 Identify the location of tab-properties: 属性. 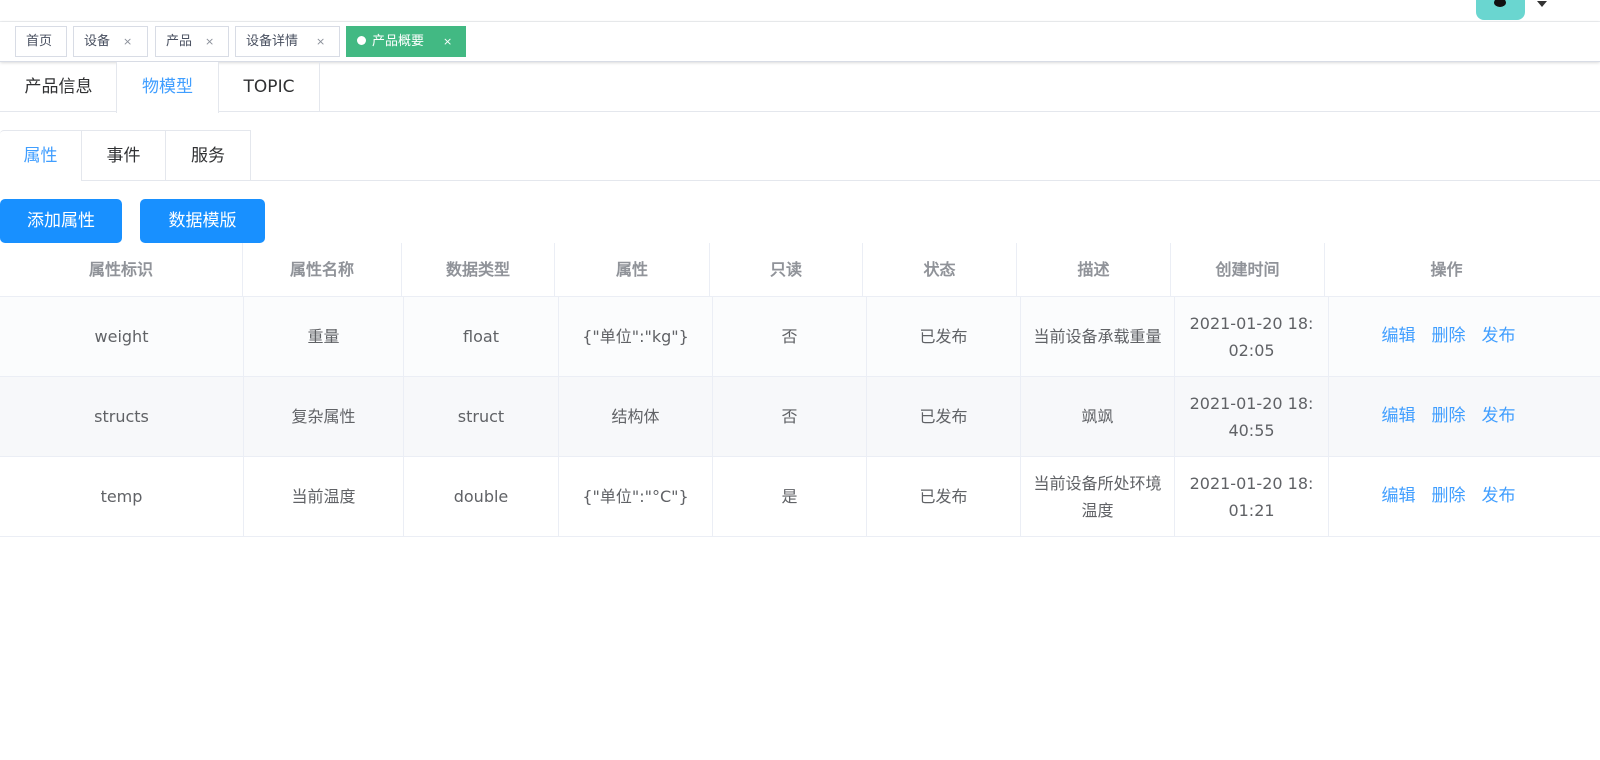
(41, 155).